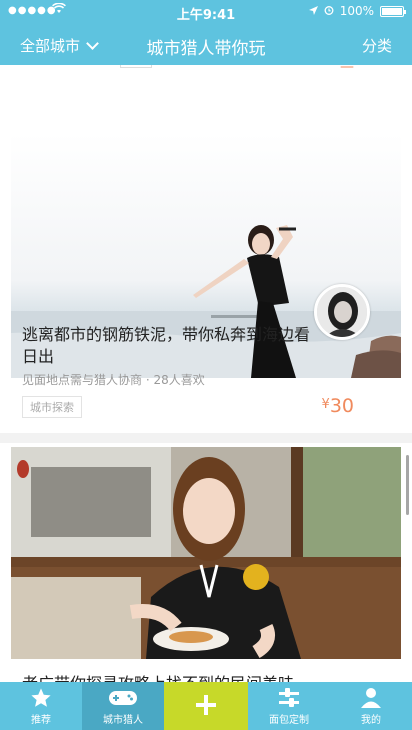  I want to click on tab-label: 我的, so click(371, 720).